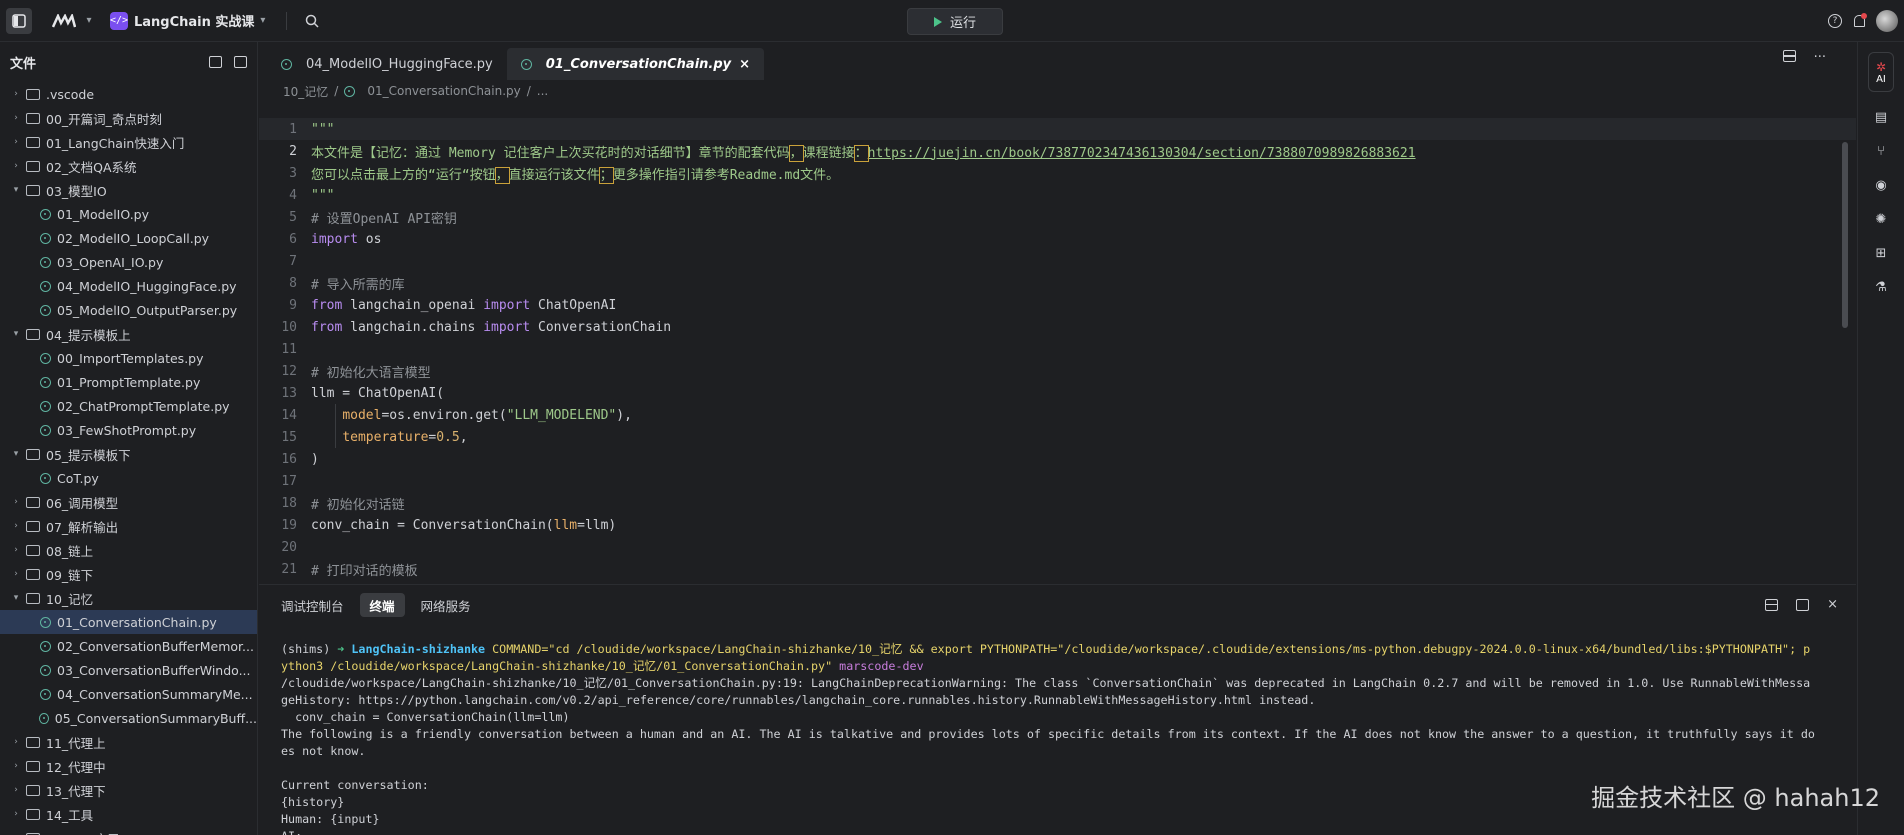 The height and width of the screenshot is (835, 1904). Describe the element at coordinates (1845, 235) in the screenshot. I see `editor-scrollbar` at that location.